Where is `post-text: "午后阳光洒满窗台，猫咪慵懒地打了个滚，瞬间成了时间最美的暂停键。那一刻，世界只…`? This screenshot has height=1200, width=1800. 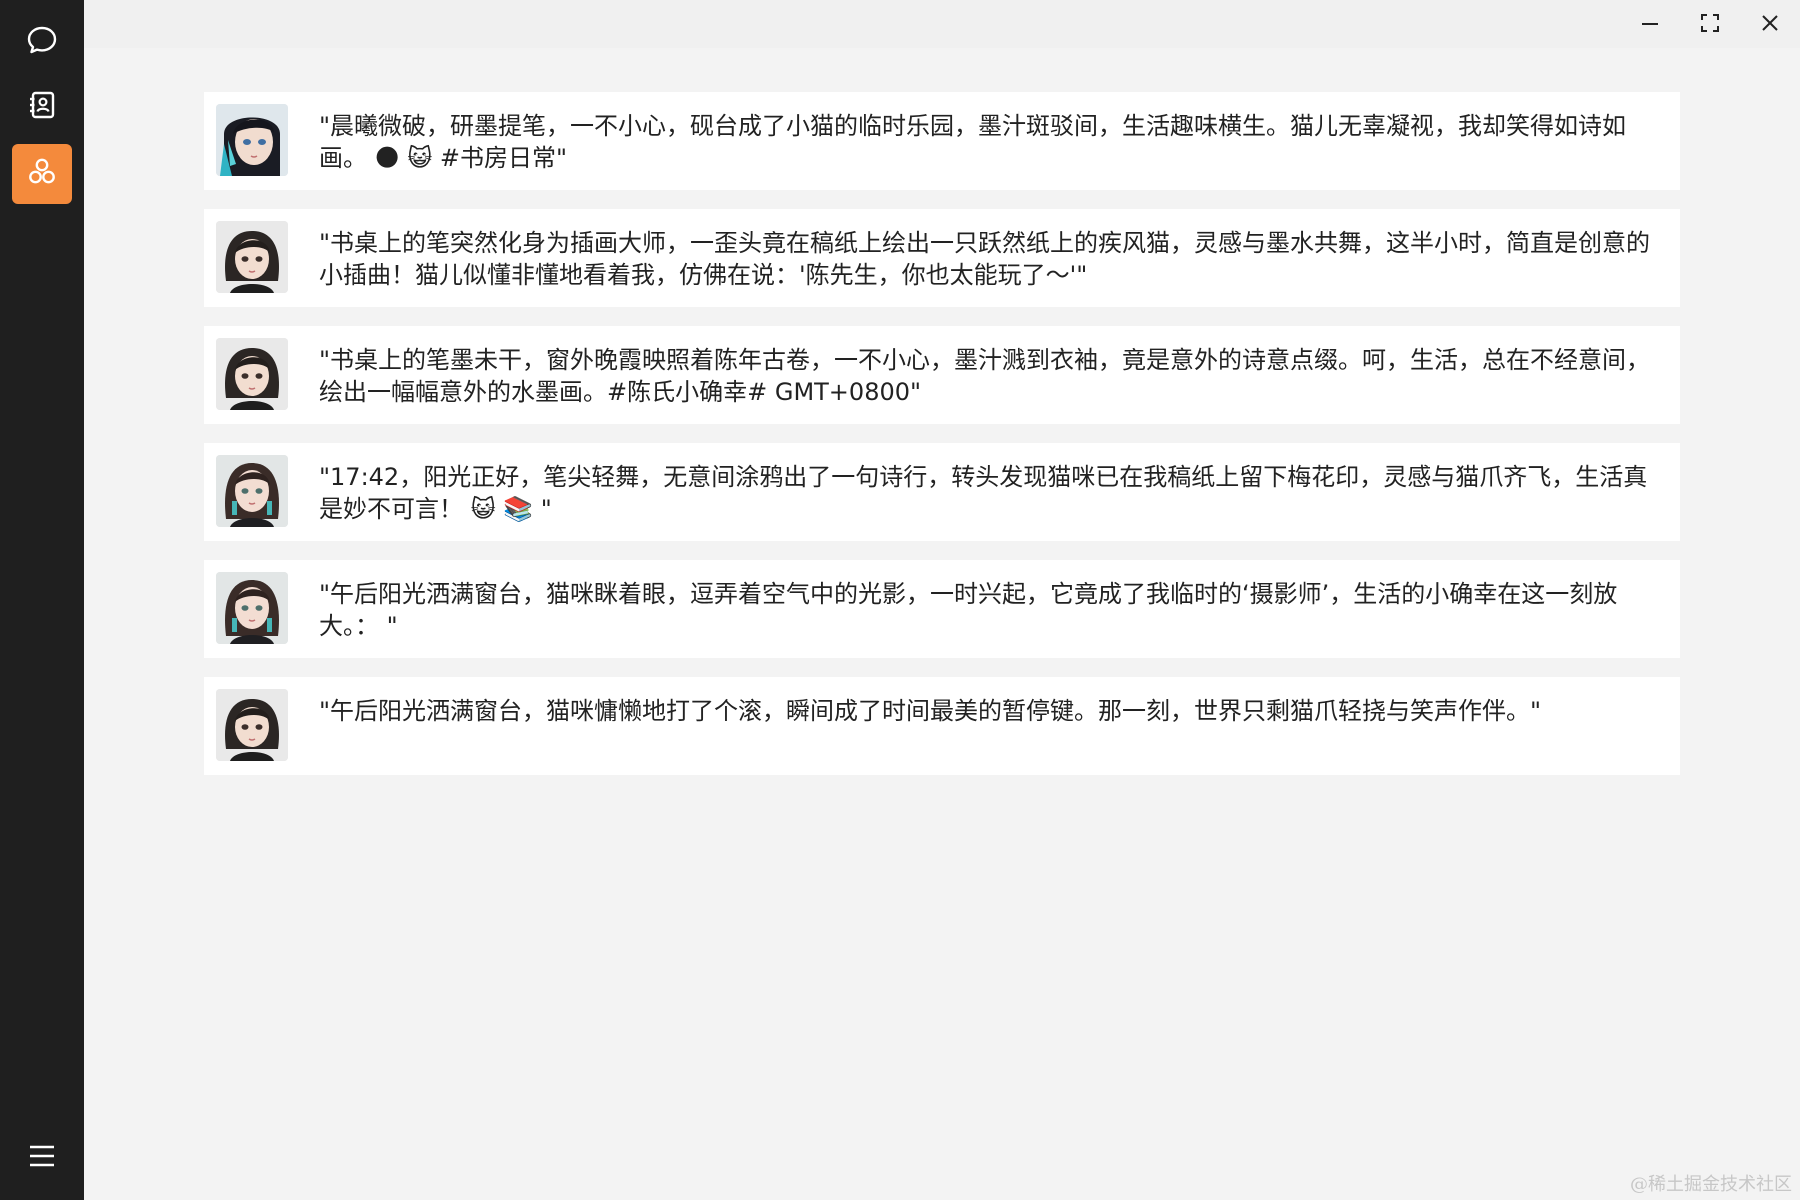 post-text: "午后阳光洒满窗台，猫咪慵懒地打了个滚，瞬间成了时间最美的暂停键。那一刻，世界只… is located at coordinates (930, 711).